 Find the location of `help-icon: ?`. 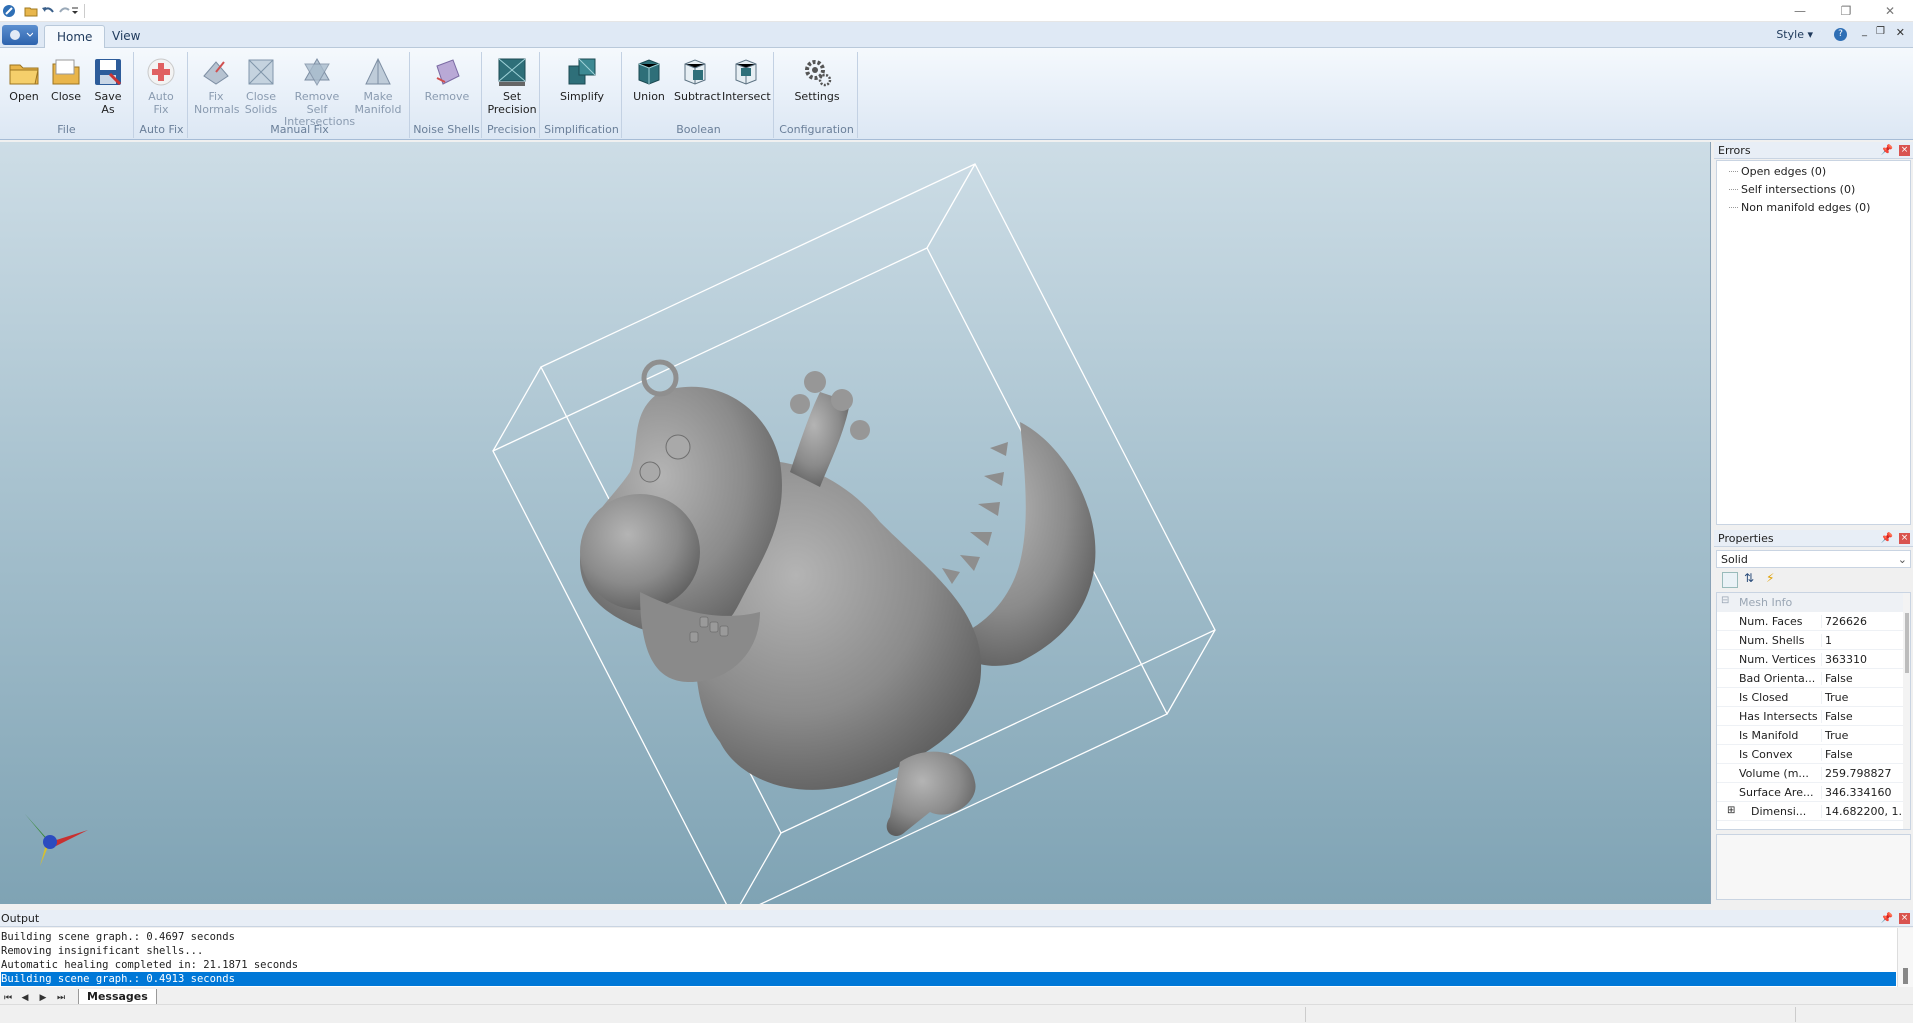

help-icon: ? is located at coordinates (1840, 34).